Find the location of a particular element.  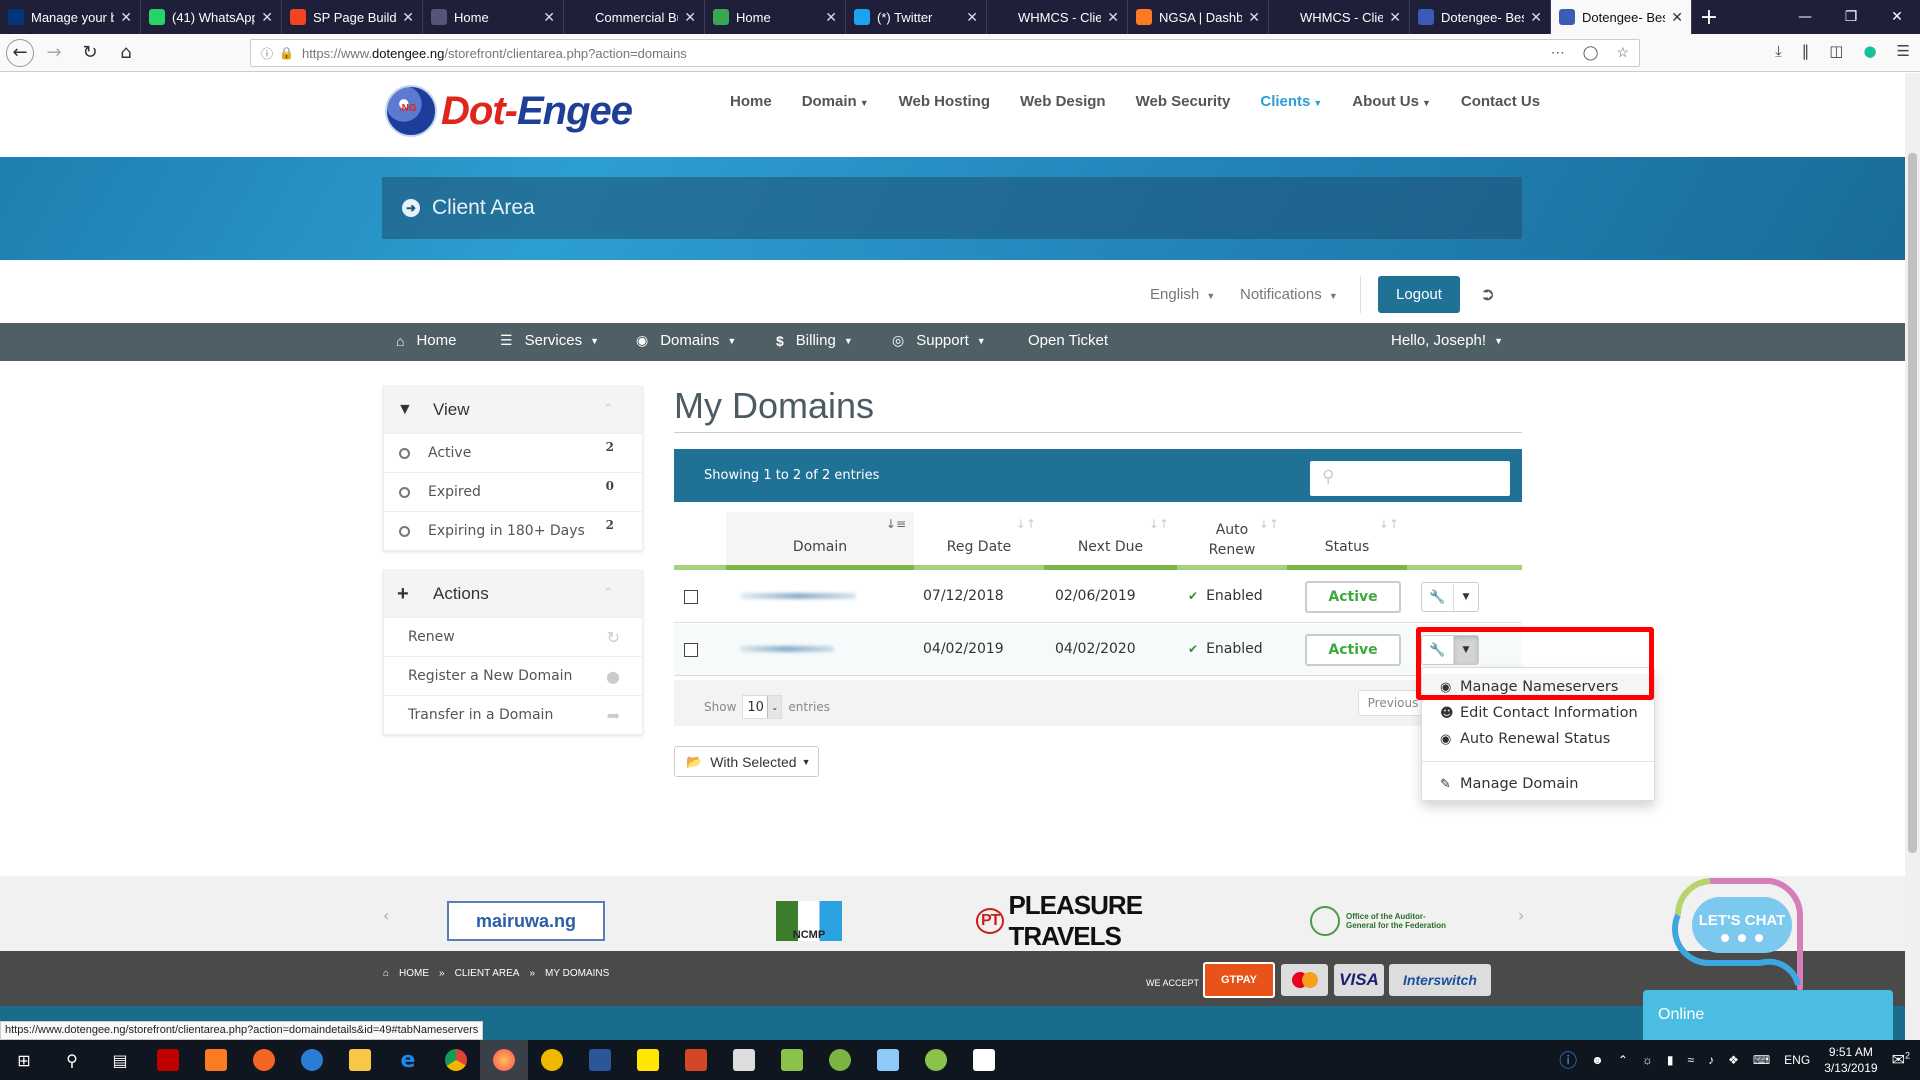

new-tab-button: + is located at coordinates (1709, 17).